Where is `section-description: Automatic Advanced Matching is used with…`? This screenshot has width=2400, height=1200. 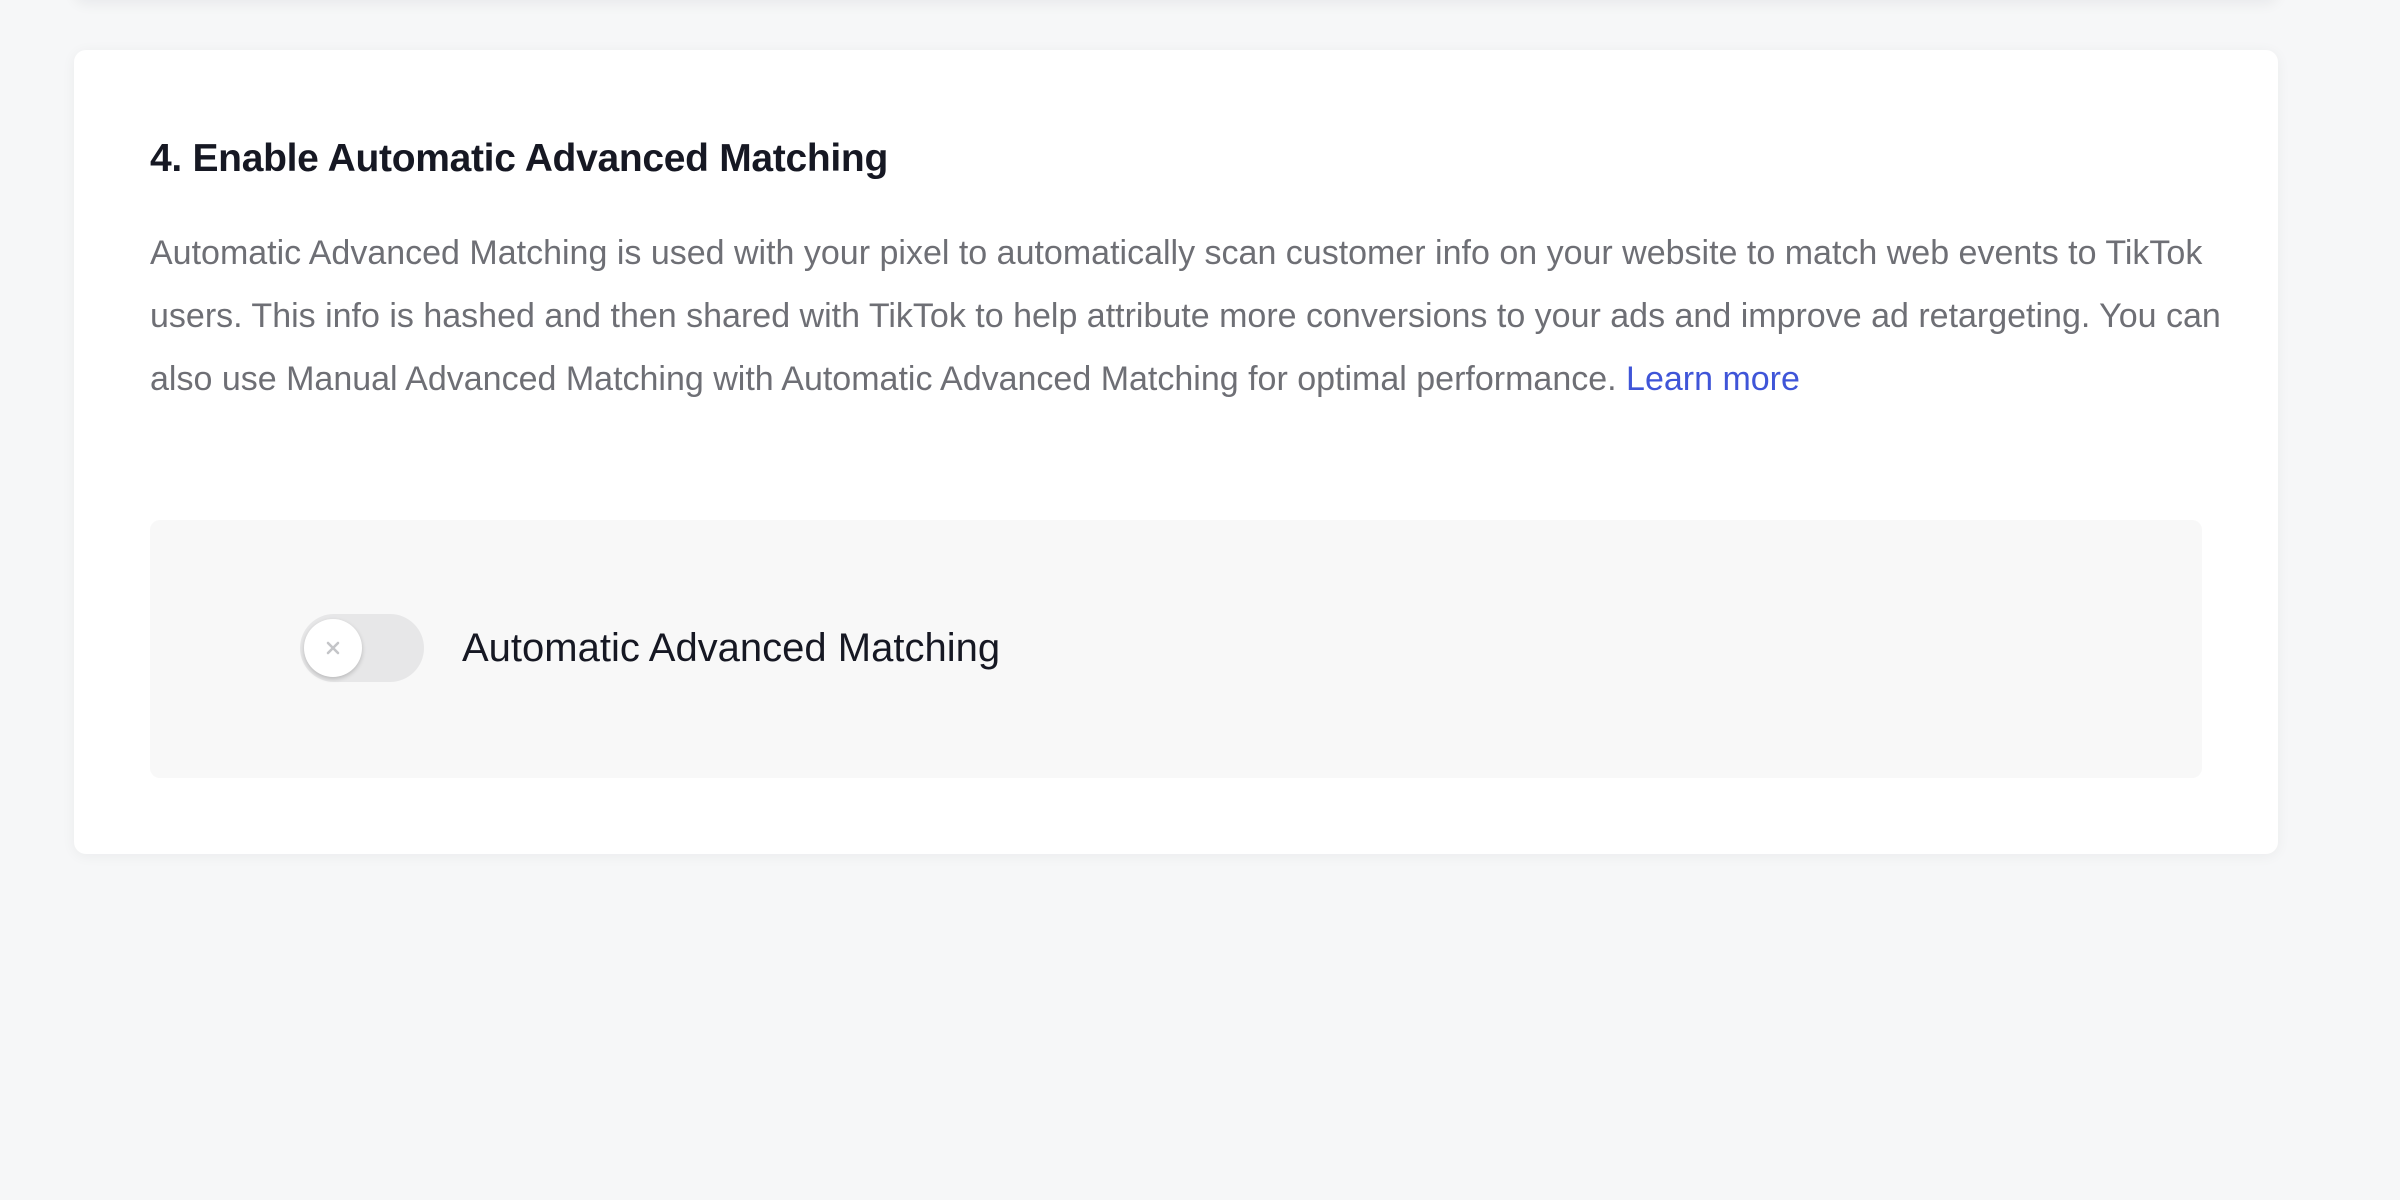
section-description: Automatic Advanced Matching is used with… is located at coordinates (1190, 316).